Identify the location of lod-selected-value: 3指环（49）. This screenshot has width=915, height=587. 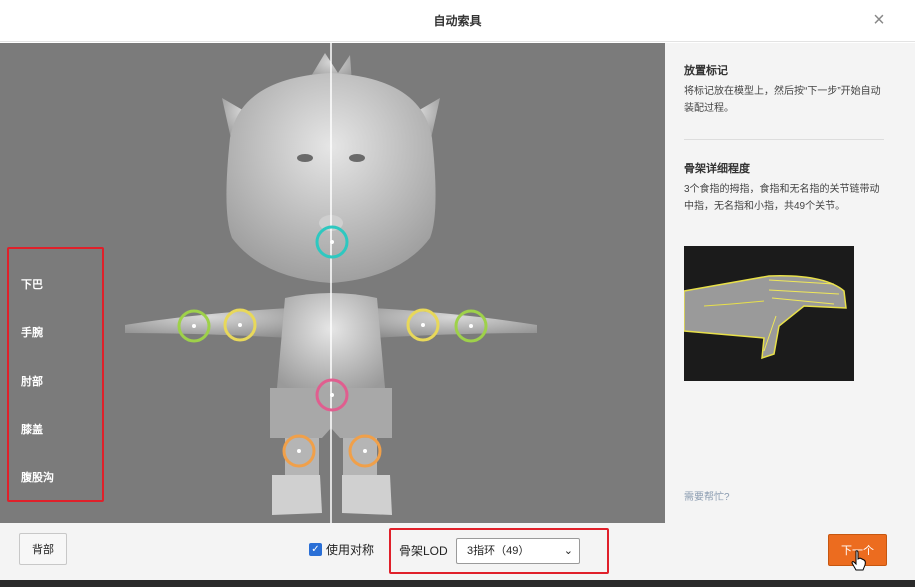
(498, 551).